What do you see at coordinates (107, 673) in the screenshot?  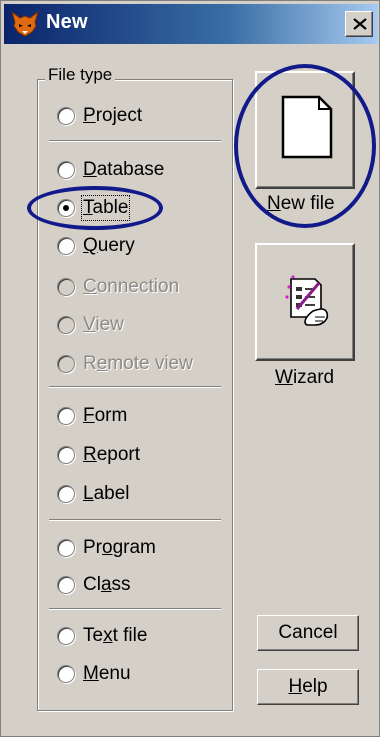 I see `radio-label-menu: Menu` at bounding box center [107, 673].